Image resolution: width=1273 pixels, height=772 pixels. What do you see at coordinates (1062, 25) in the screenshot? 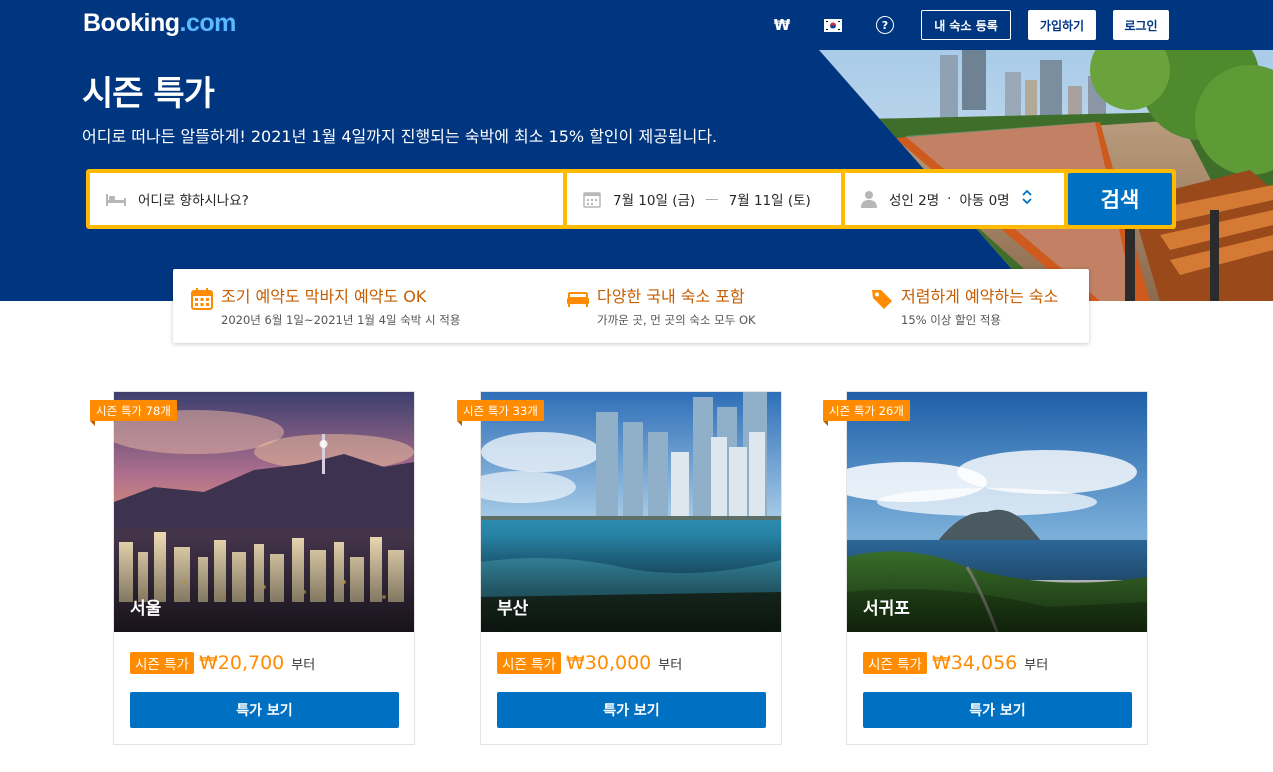
I see `register-button: 가입하기` at bounding box center [1062, 25].